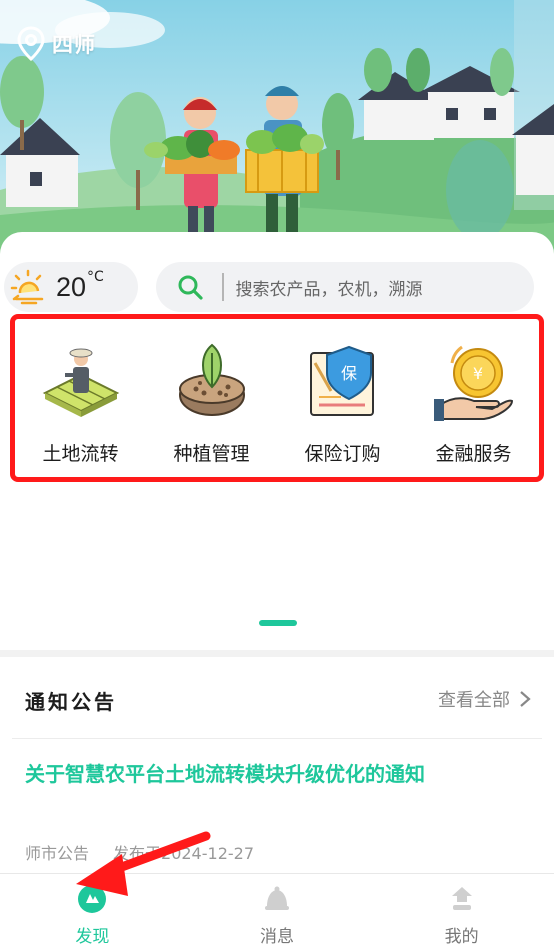  Describe the element at coordinates (27, 287) in the screenshot. I see `sunny-weather-icon` at that location.